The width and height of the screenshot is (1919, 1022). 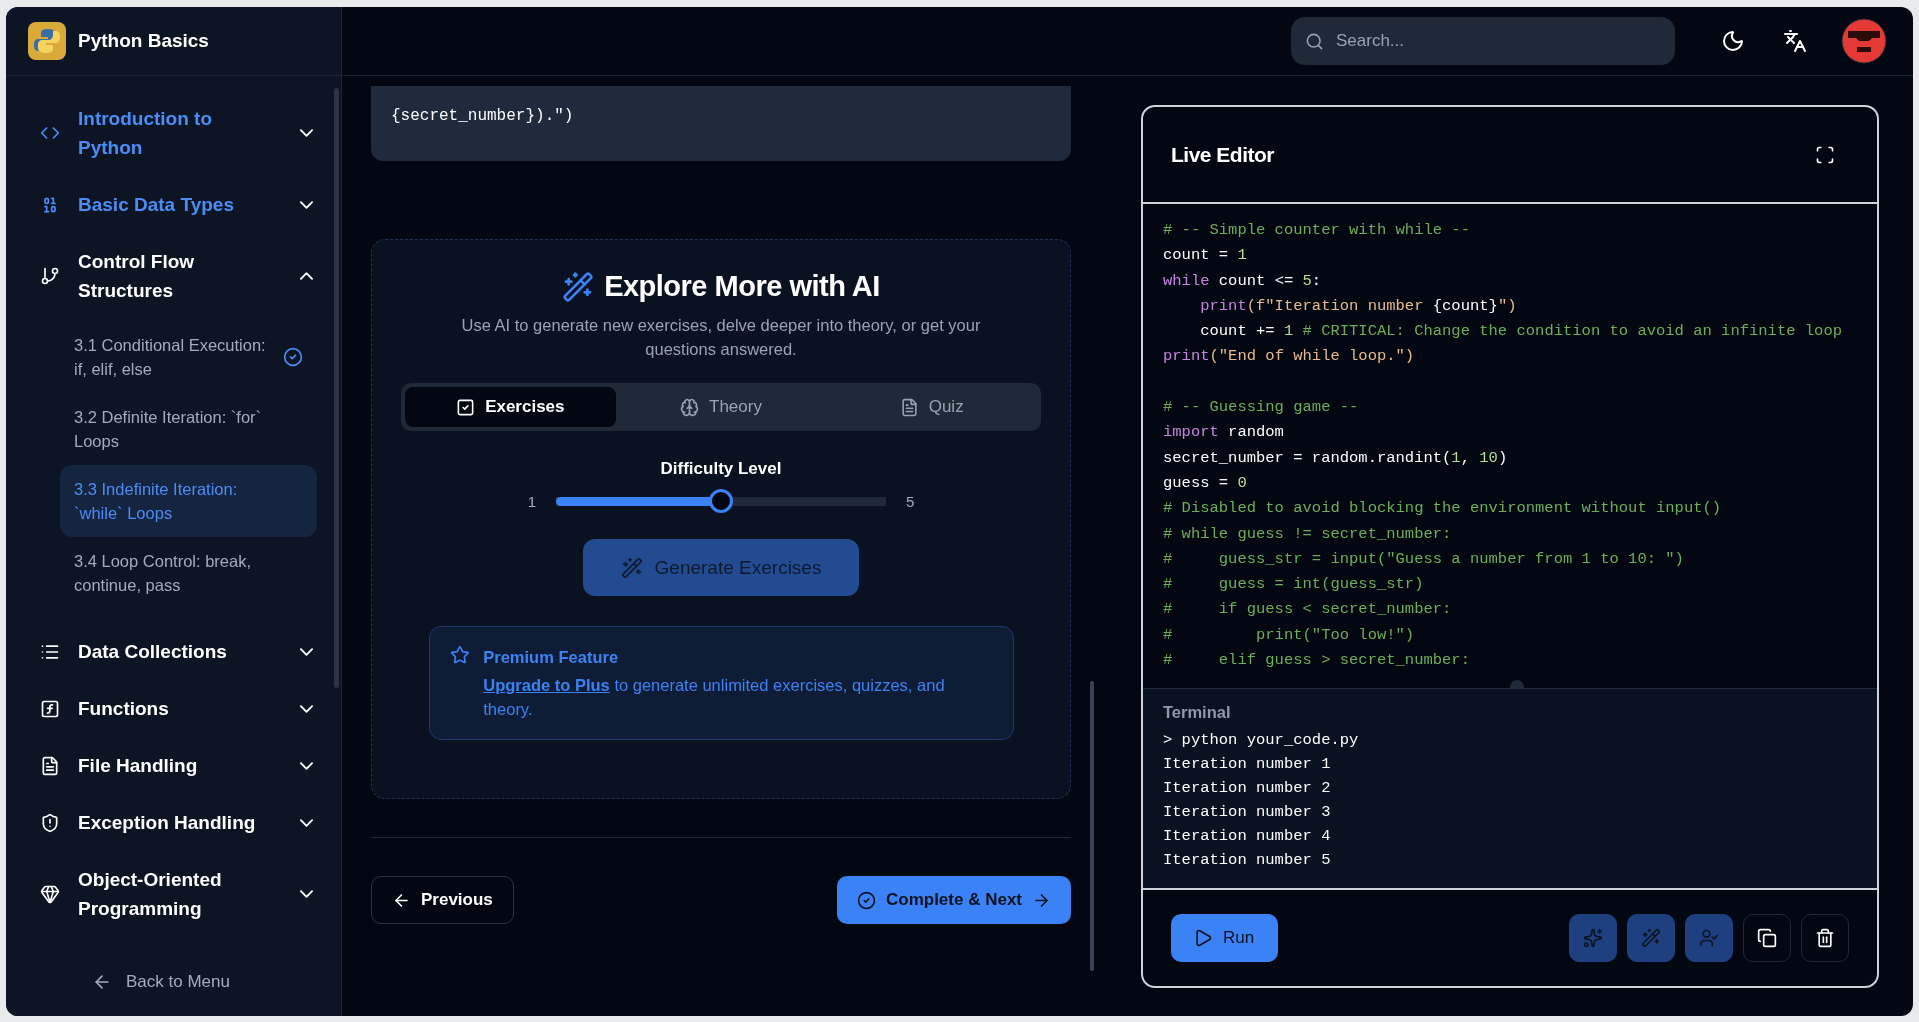 I want to click on user-check-icon, so click(x=1709, y=938).